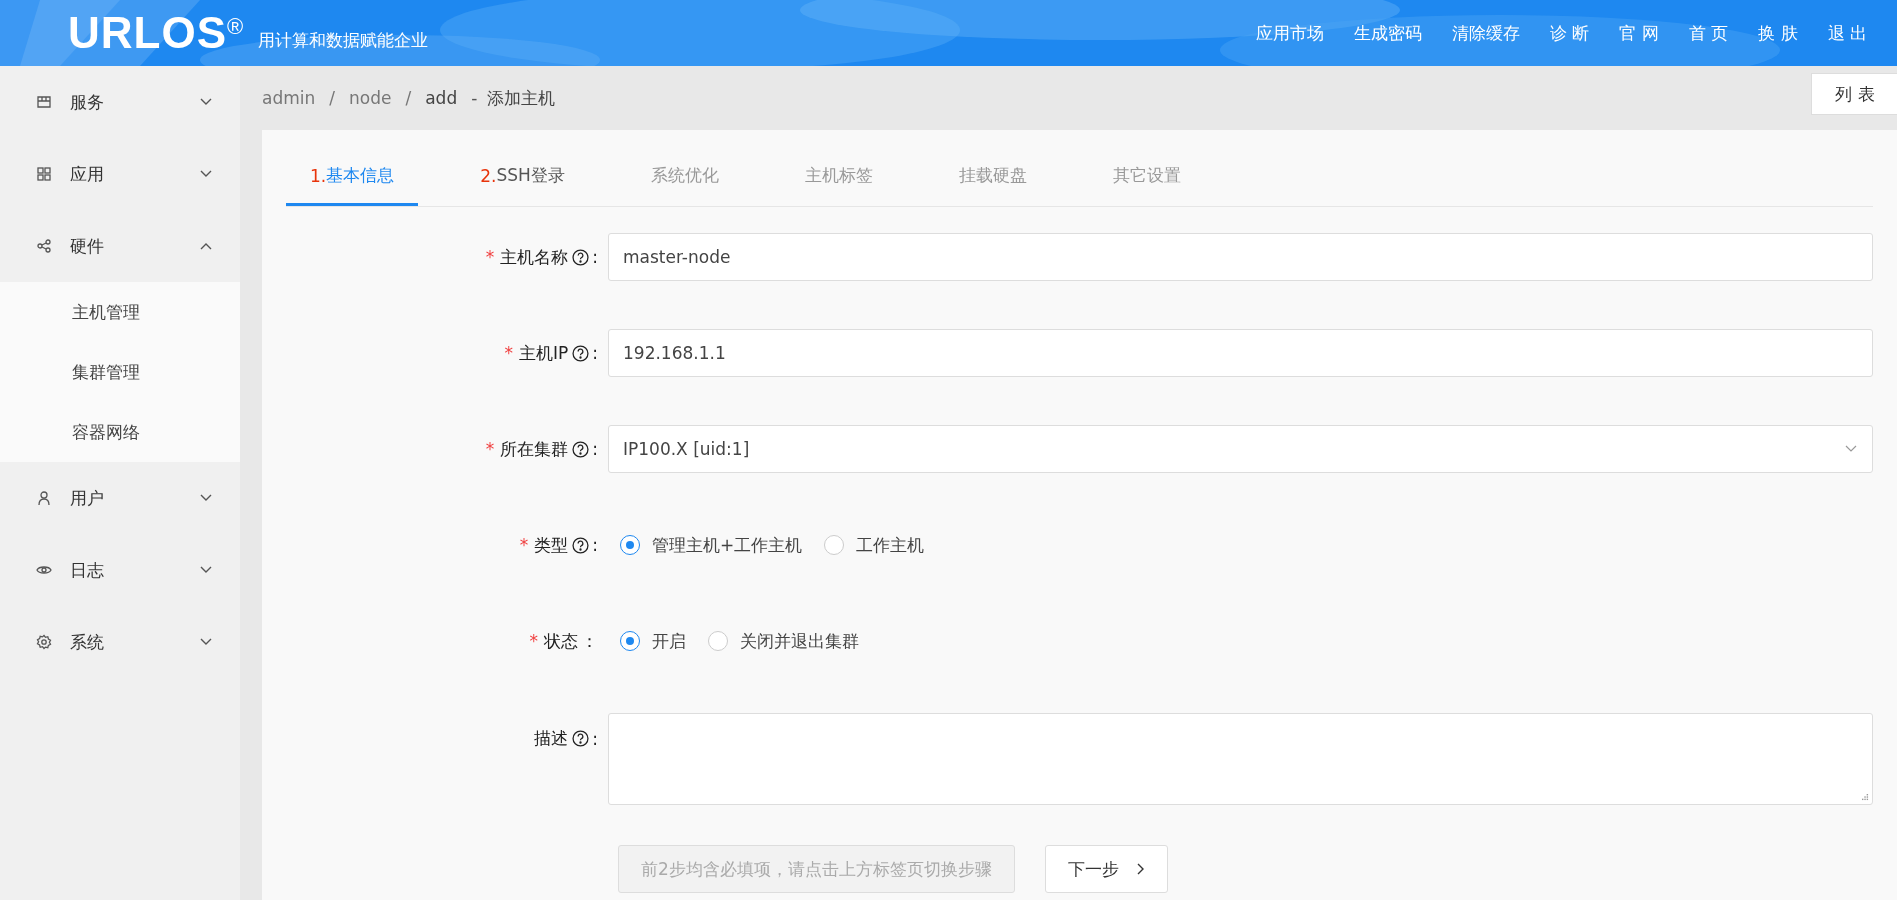  Describe the element at coordinates (783, 641) in the screenshot. I see `radio-option: 关闭并退出集群` at that location.